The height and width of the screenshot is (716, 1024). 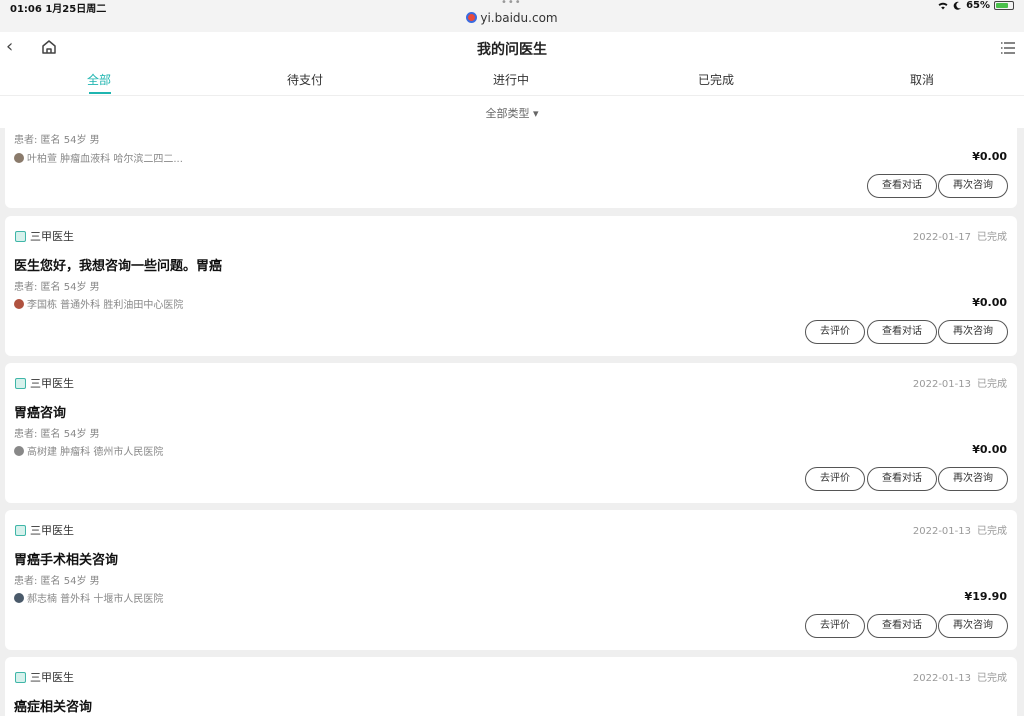 What do you see at coordinates (922, 79) in the screenshot?
I see `tab-cancelled: 取消` at bounding box center [922, 79].